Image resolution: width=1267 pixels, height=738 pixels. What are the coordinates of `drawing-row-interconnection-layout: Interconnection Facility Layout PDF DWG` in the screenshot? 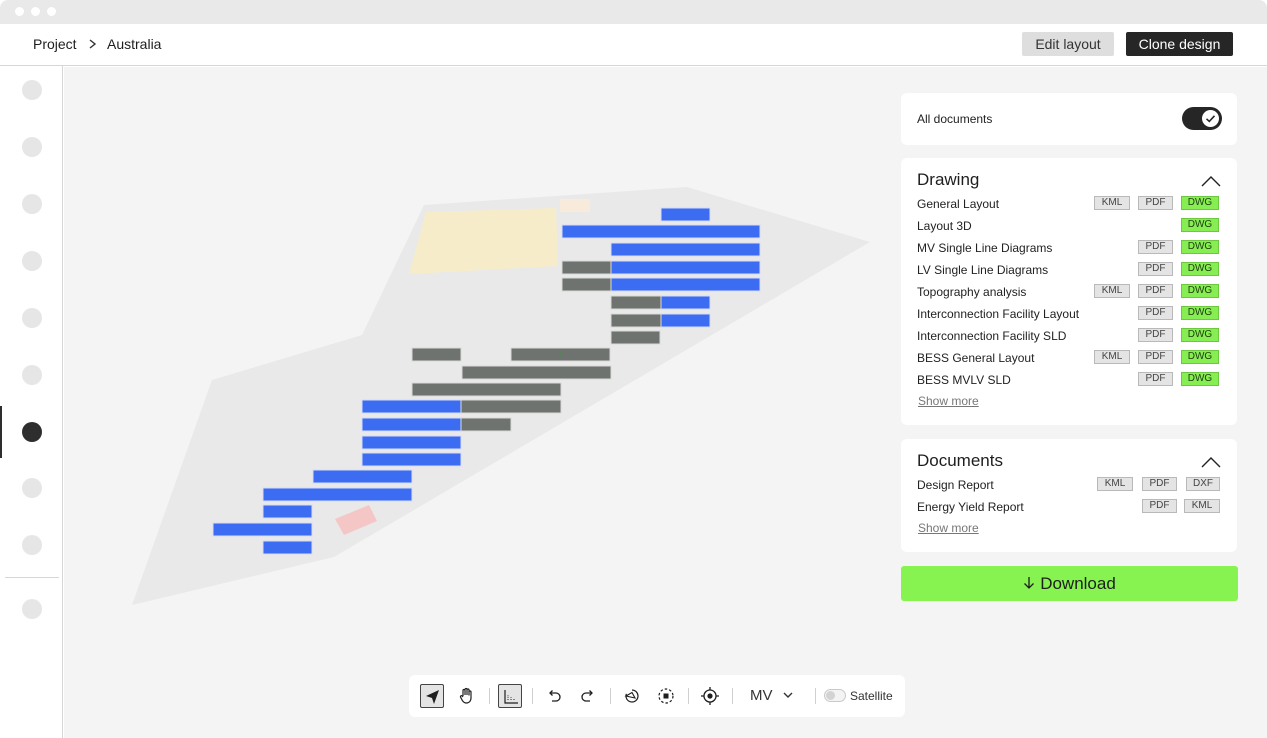 It's located at (1069, 314).